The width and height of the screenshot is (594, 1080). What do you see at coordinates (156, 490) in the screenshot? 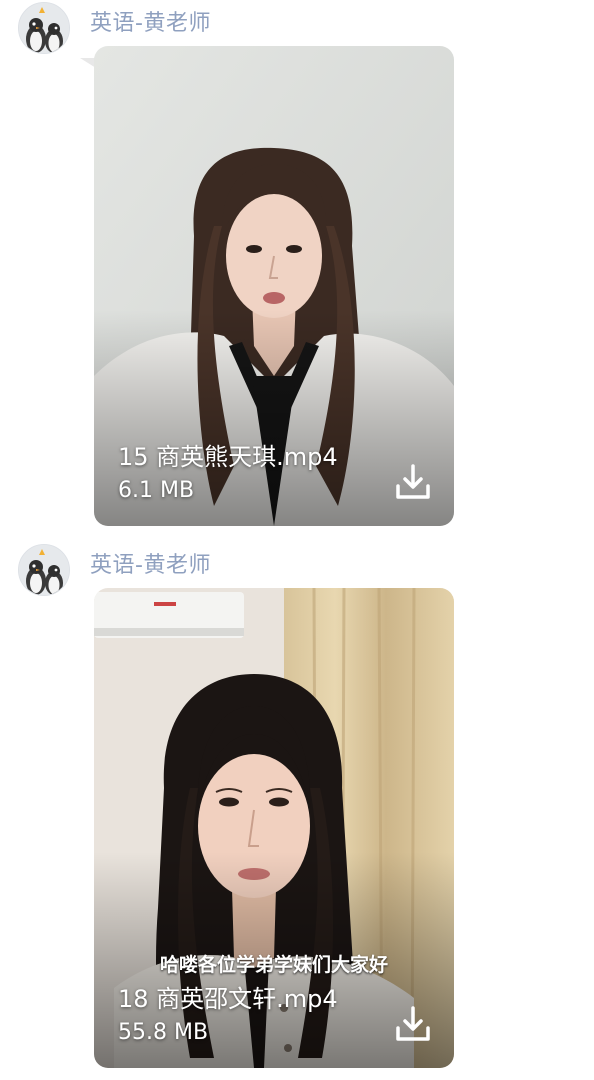
I see `video-file-size: 6.1 MB` at bounding box center [156, 490].